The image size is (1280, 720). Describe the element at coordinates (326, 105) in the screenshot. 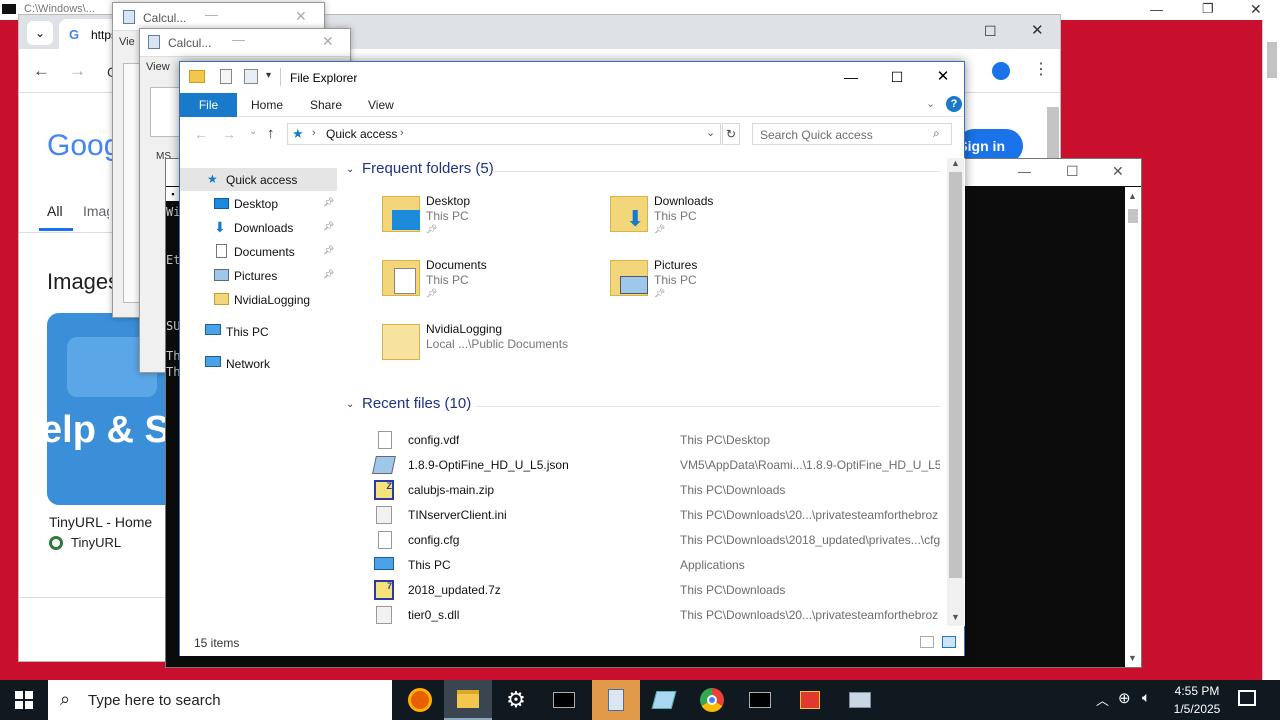

I see `ribbon-tab-share: Share` at that location.